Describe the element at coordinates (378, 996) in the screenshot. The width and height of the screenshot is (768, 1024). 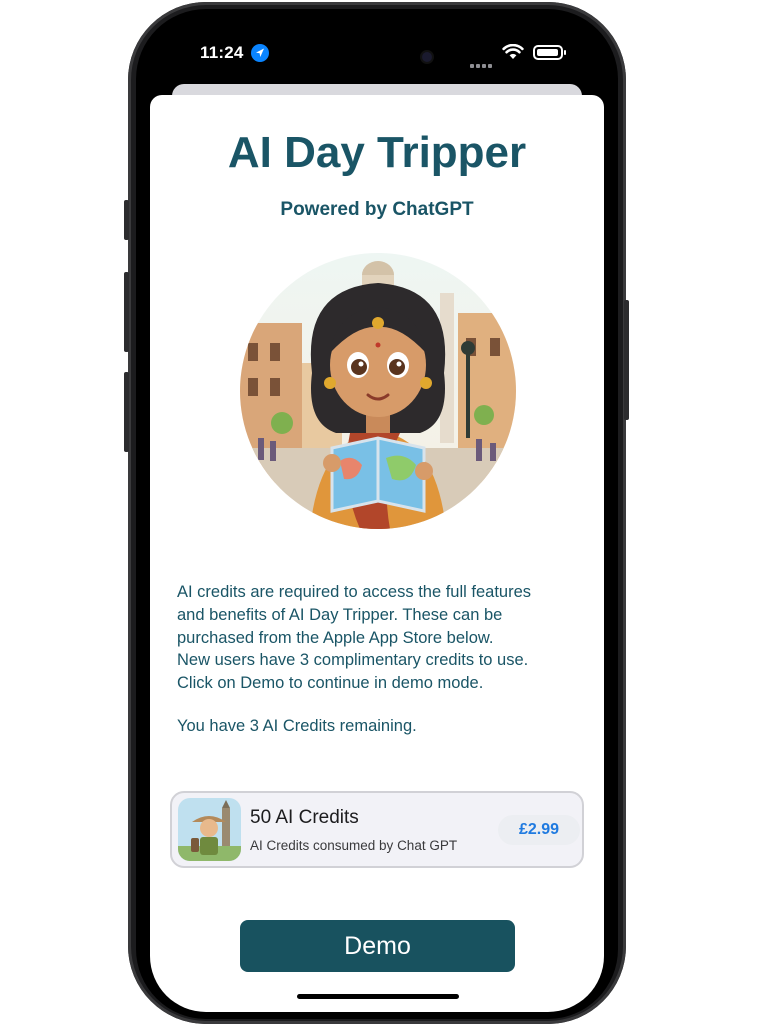
I see `home-indicator` at that location.